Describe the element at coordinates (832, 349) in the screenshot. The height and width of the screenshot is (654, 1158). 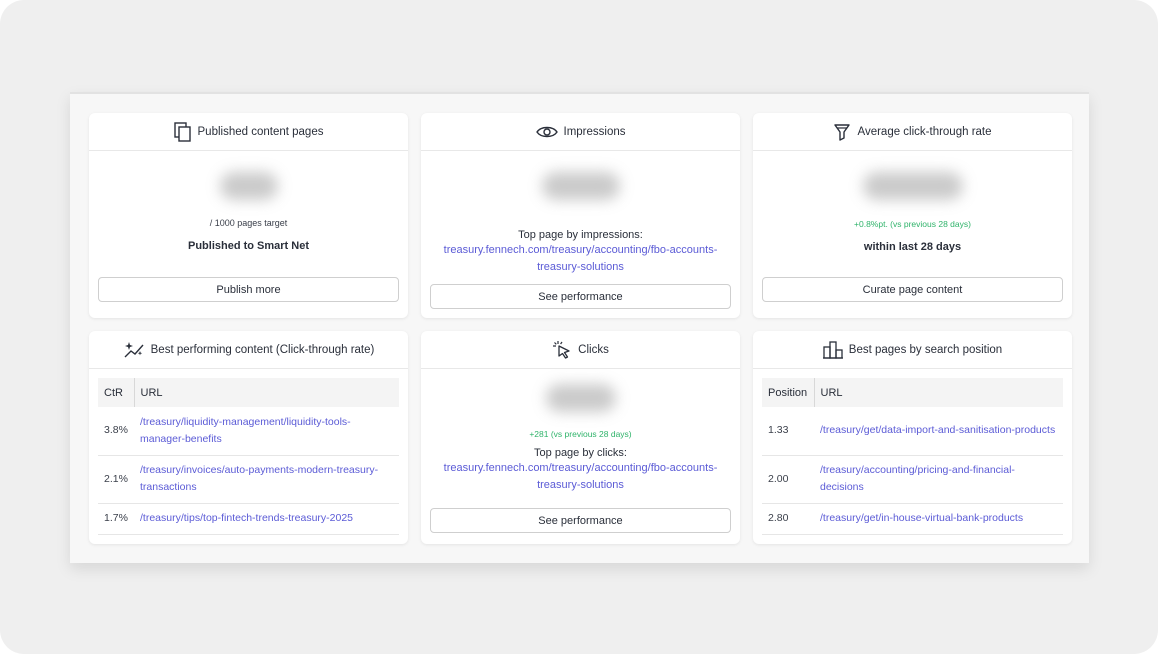
I see `buildings-icon` at that location.